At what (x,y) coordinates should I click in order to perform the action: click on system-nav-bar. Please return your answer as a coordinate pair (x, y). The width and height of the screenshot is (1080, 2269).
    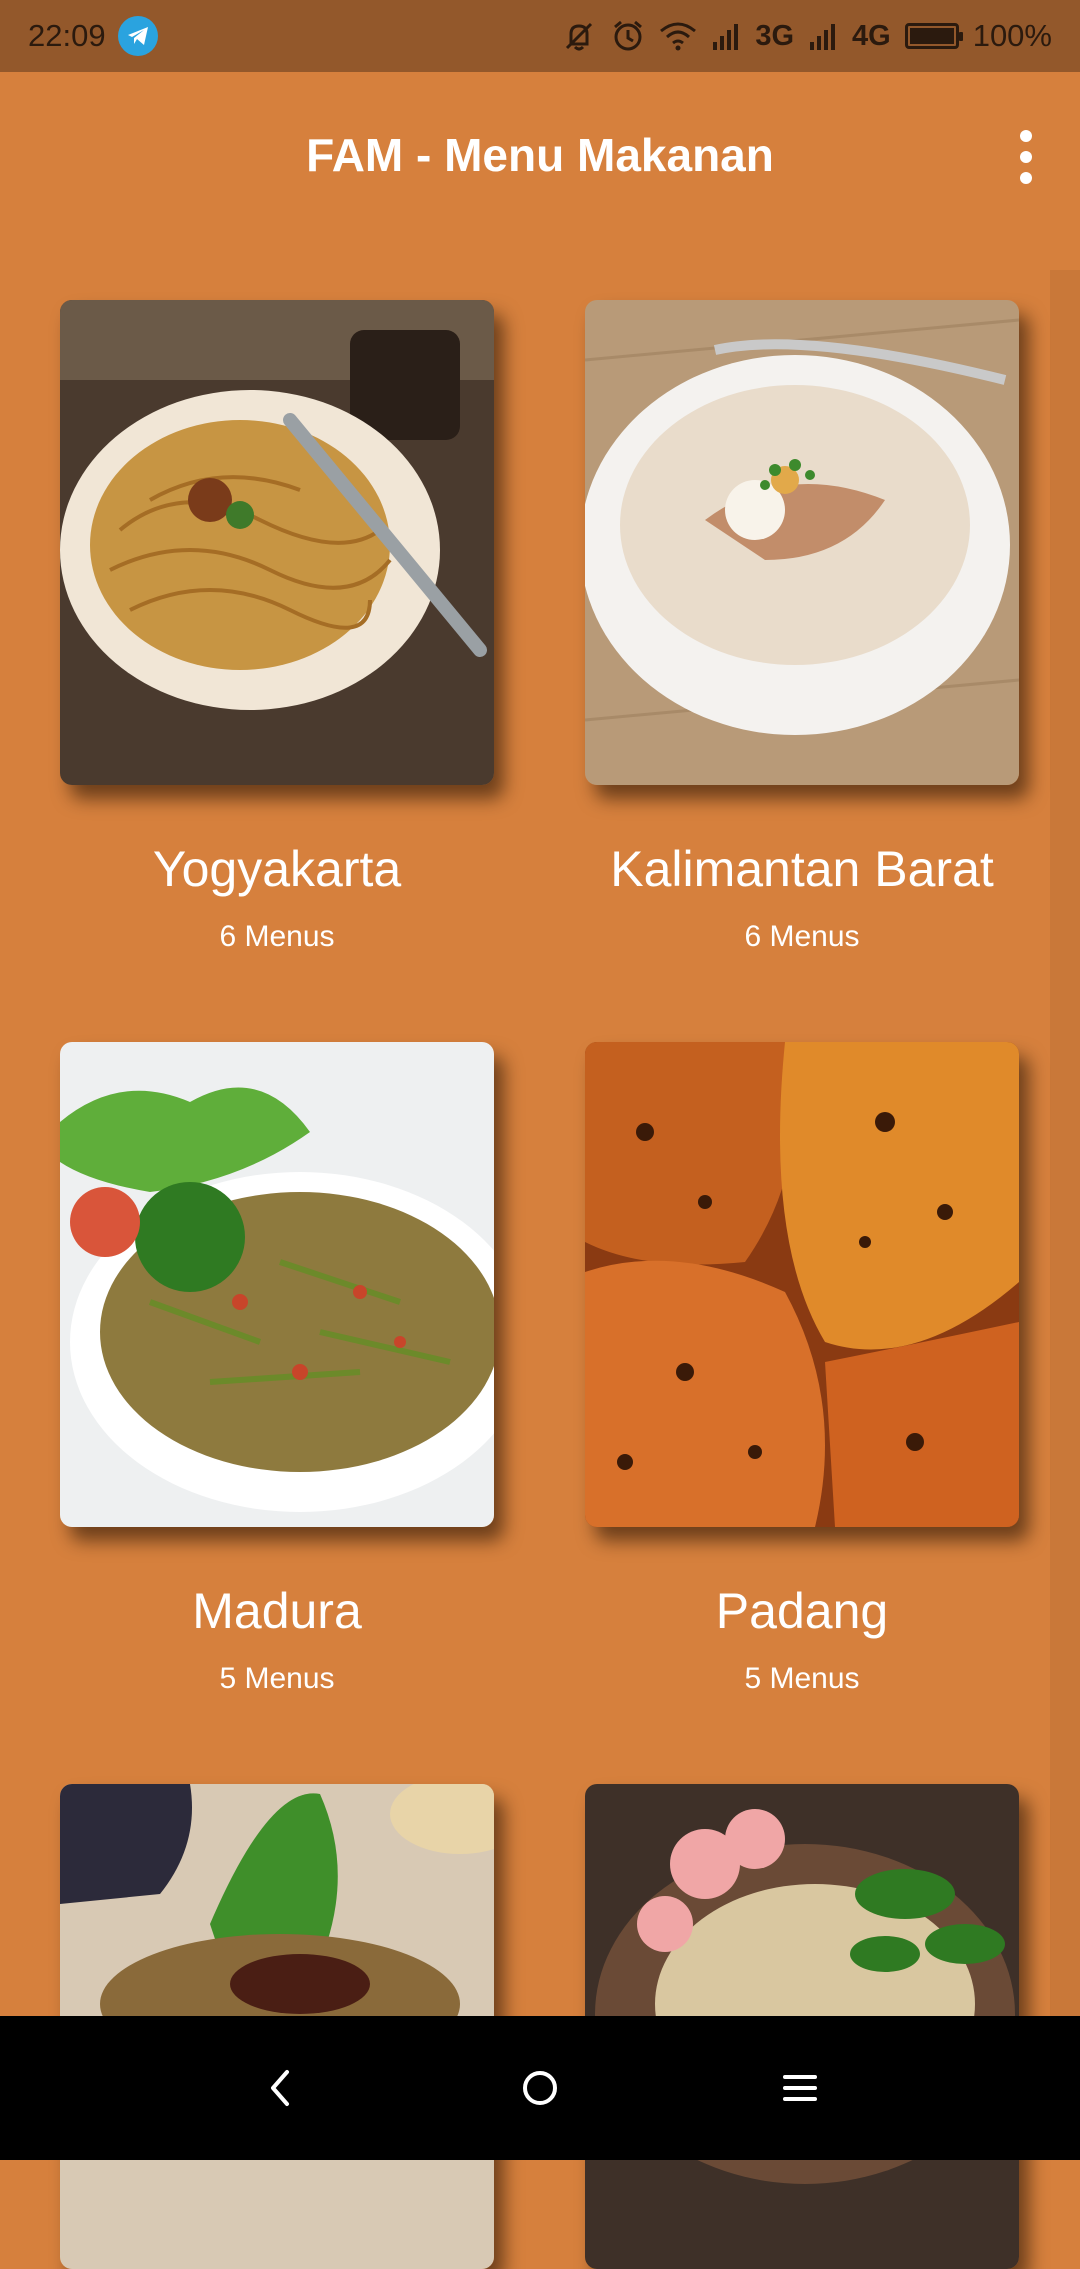
    Looking at the image, I should click on (540, 2088).